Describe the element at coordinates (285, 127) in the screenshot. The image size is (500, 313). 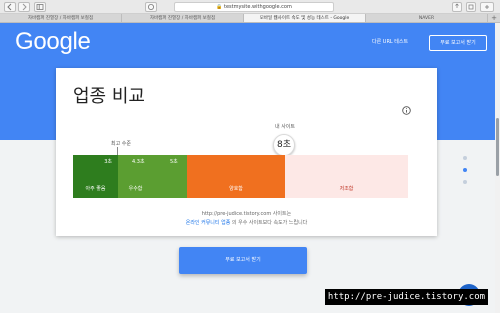
I see `my-site-label: 내 사이트` at that location.